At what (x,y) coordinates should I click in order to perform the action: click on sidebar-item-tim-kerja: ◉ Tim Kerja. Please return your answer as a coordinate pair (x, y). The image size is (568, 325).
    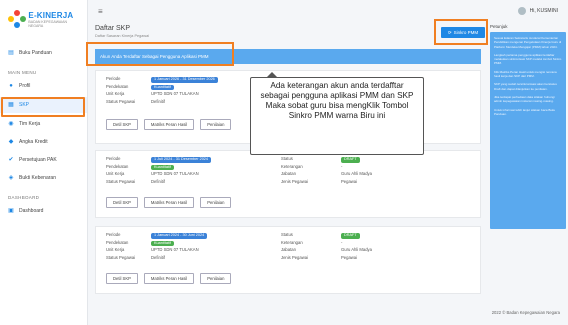
    Looking at the image, I should click on (43, 124).